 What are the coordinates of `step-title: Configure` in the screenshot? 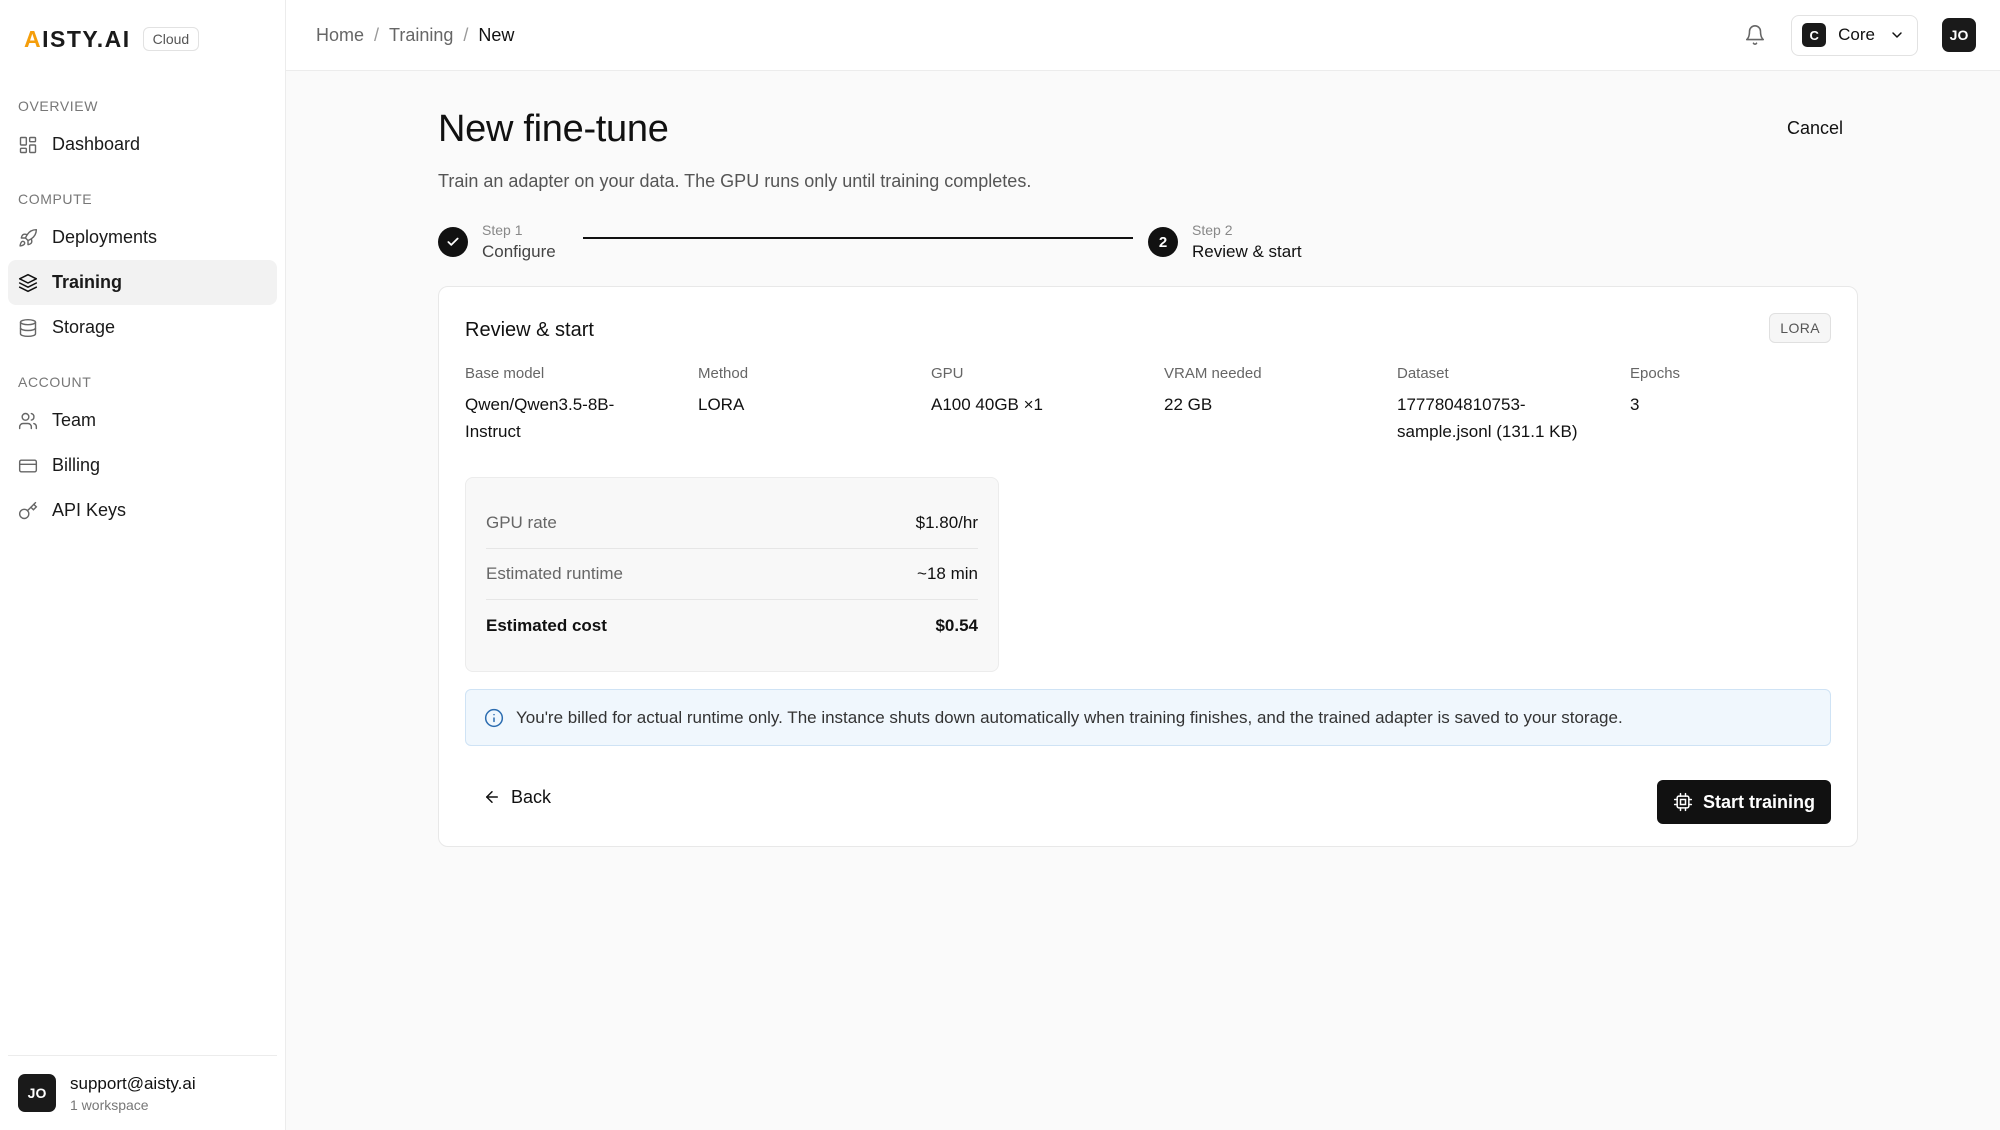 It's located at (519, 251).